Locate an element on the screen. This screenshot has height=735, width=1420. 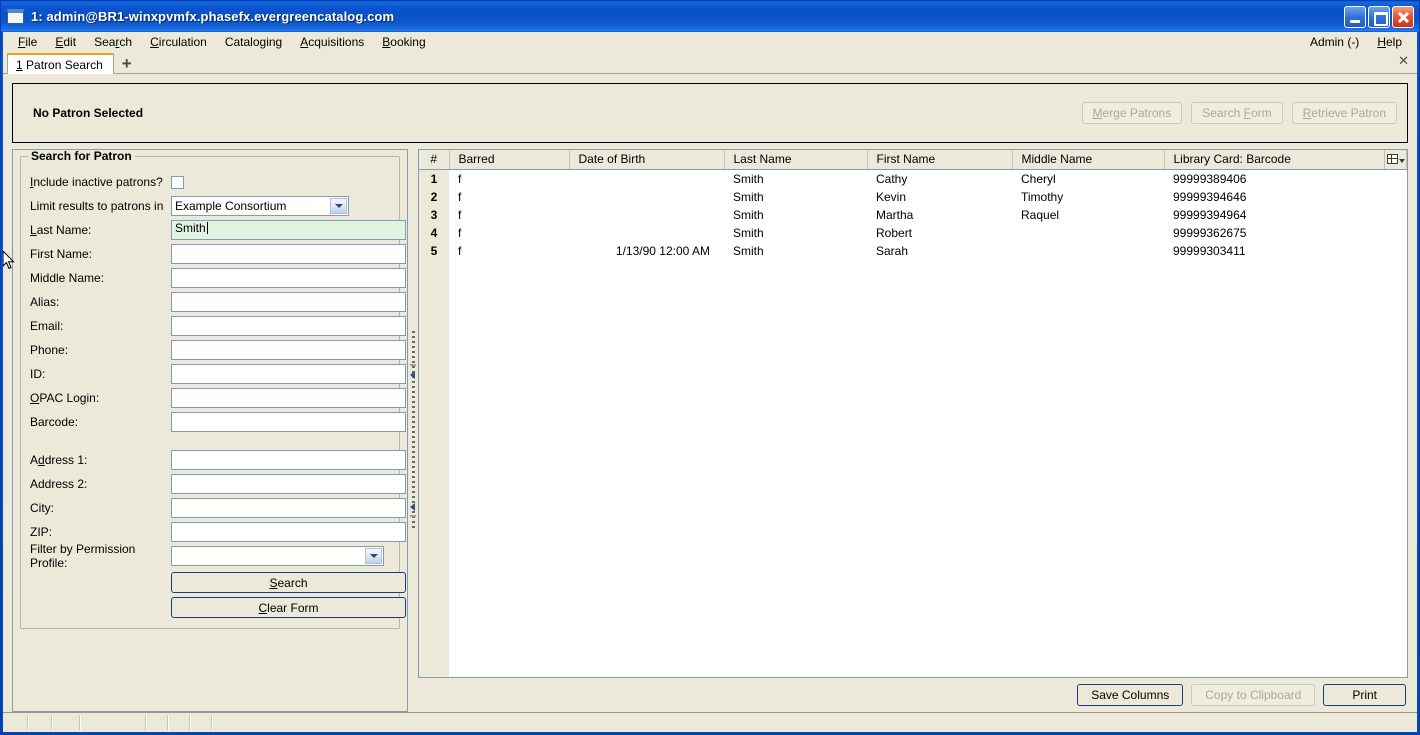
field-first-name: First Name: is located at coordinates (218, 254).